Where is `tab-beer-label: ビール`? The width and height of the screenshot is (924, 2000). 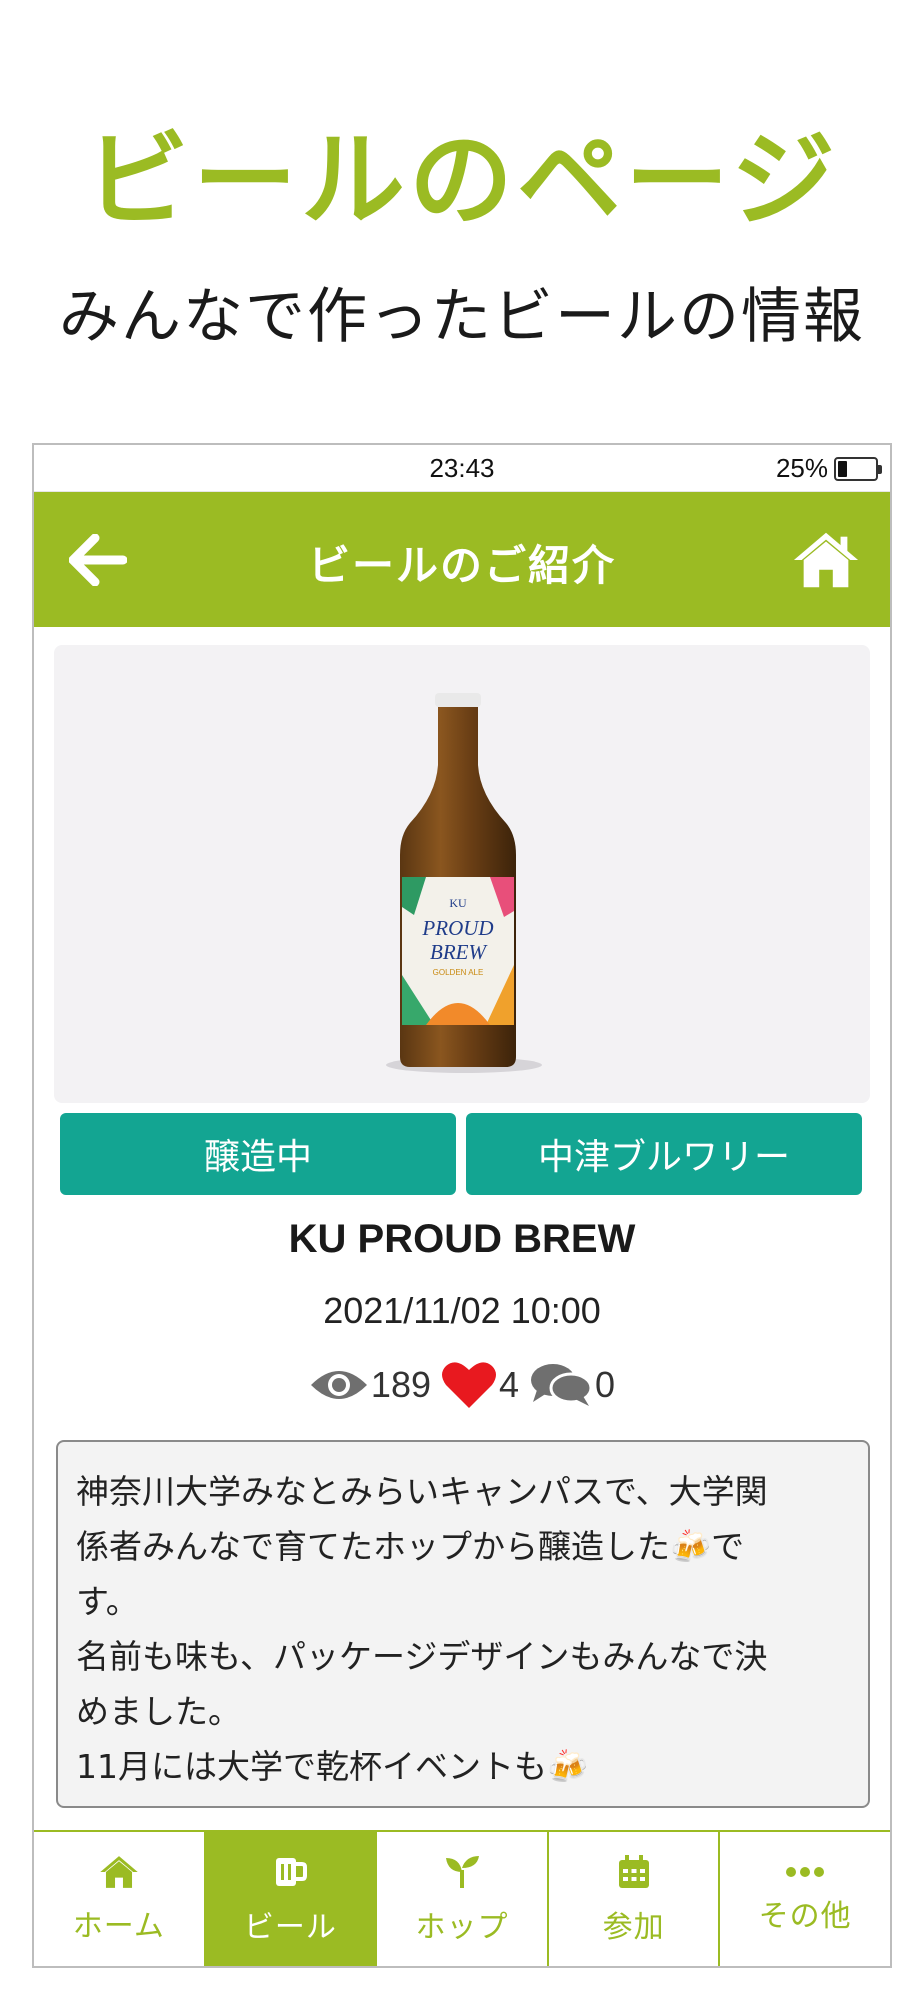 tab-beer-label: ビール is located at coordinates (290, 1927).